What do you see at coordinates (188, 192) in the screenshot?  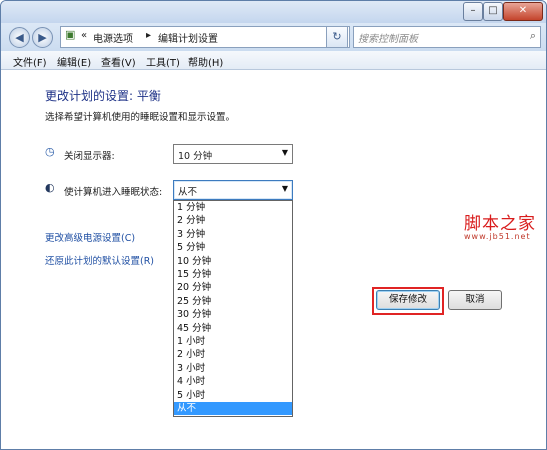 I see `sleep-value: 从不` at bounding box center [188, 192].